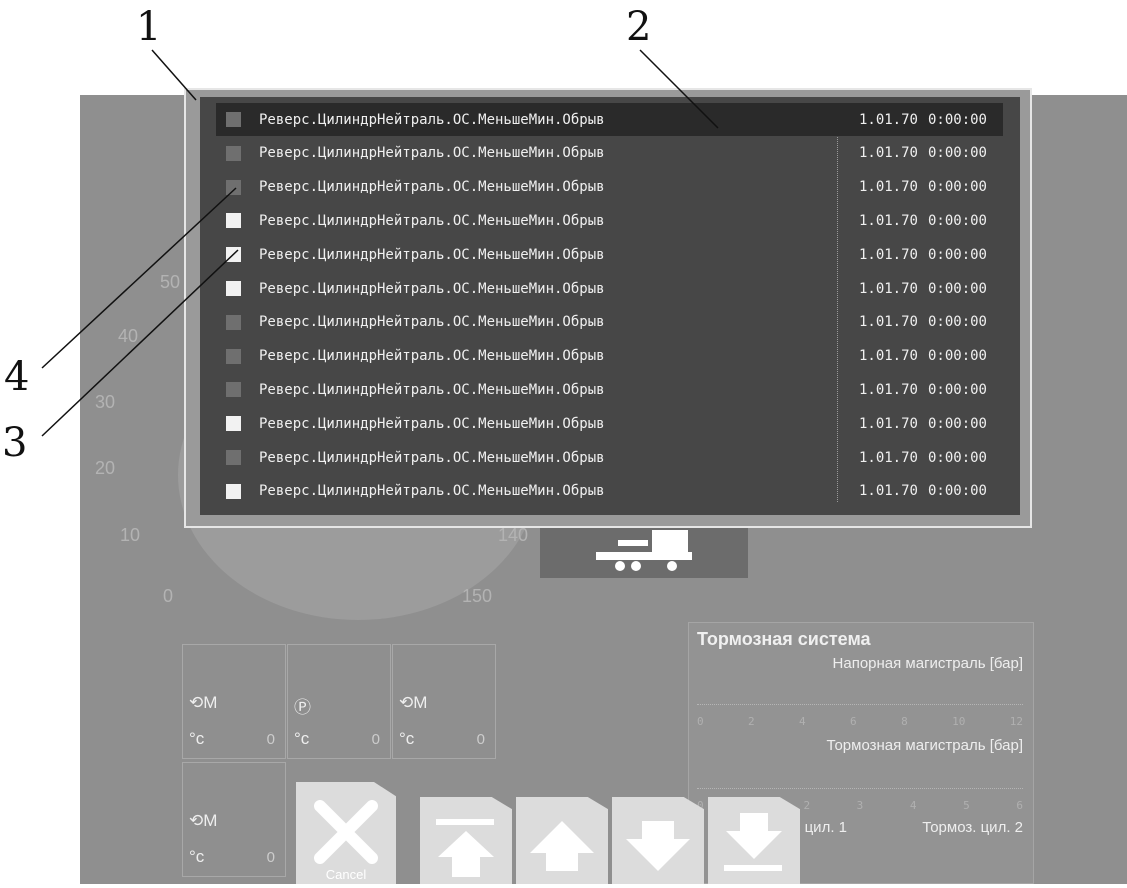 Image resolution: width=1127 pixels, height=888 pixels. What do you see at coordinates (639, 27) in the screenshot?
I see `callout-2: 2` at bounding box center [639, 27].